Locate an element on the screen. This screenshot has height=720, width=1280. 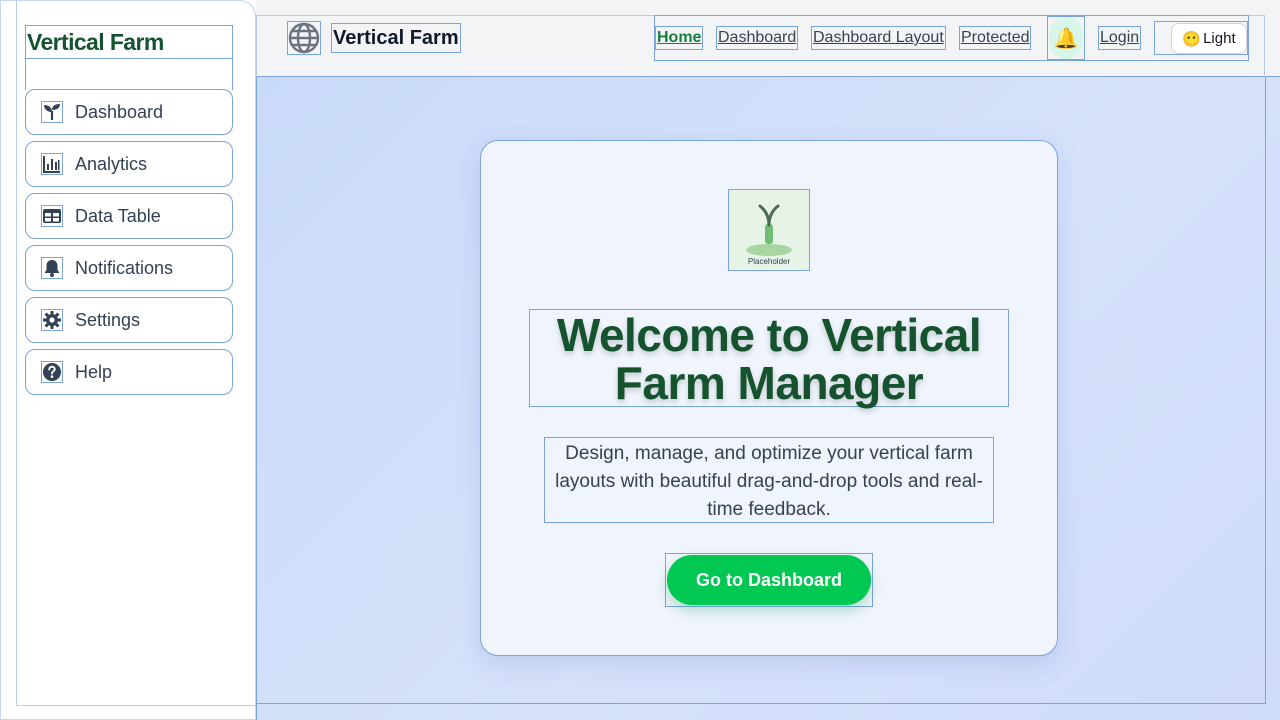
go-to-dashboard-button: Go to Dashboard is located at coordinates (769, 580).